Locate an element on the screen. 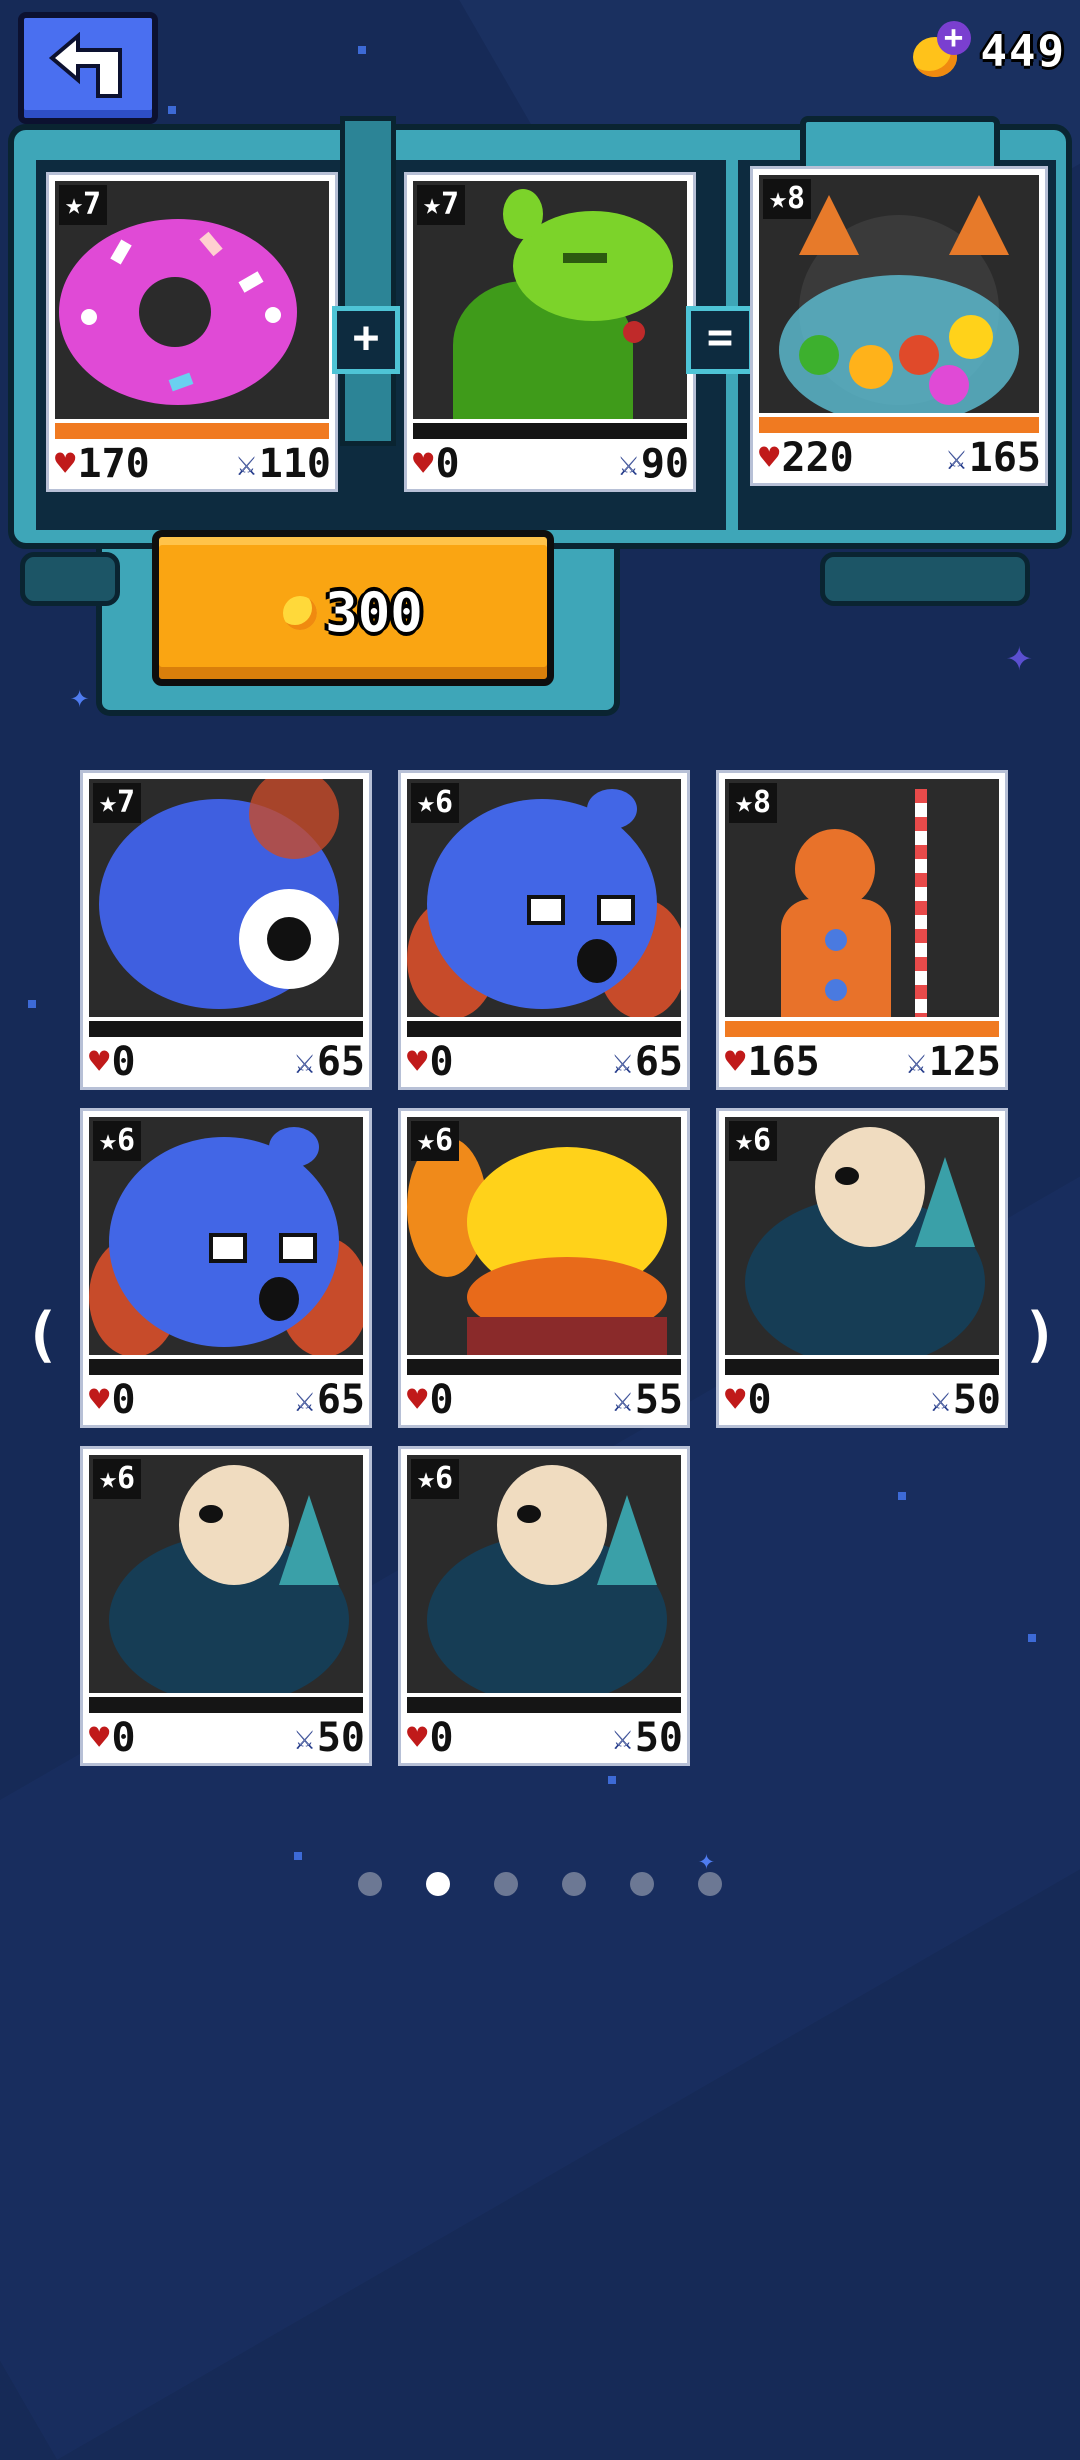 The width and height of the screenshot is (1080, 2460). stats-row: ♥ 170 ⚔ 110 is located at coordinates (193, 464).